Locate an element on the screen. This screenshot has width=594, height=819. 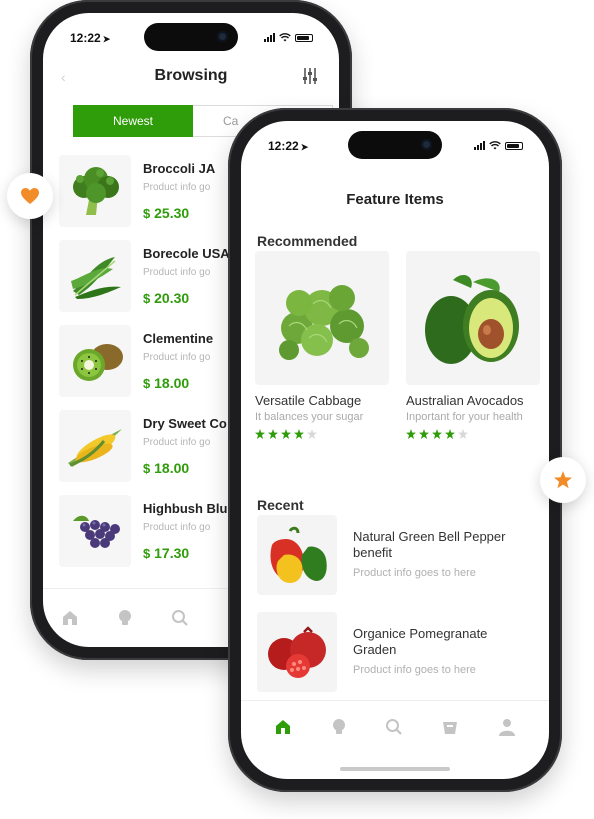
recent-heading: Recent is located at coordinates (280, 505).